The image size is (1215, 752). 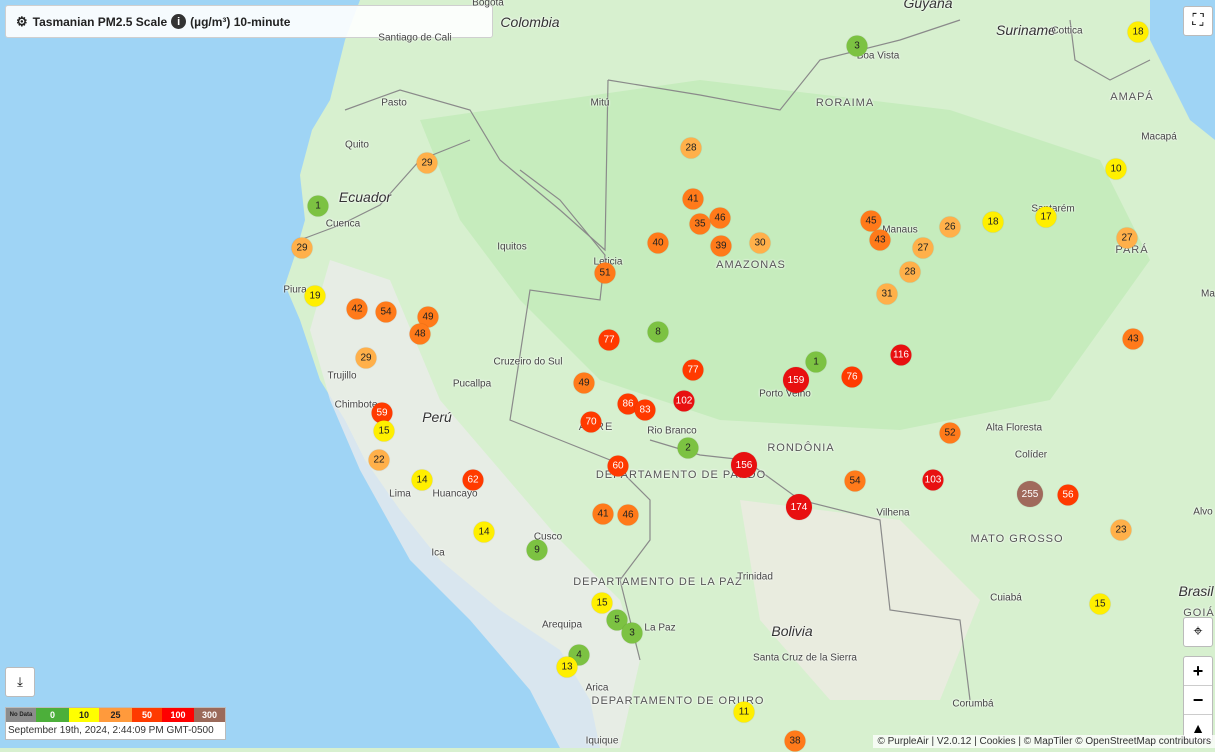 What do you see at coordinates (658, 243) in the screenshot?
I see `sensor-marker: 40` at bounding box center [658, 243].